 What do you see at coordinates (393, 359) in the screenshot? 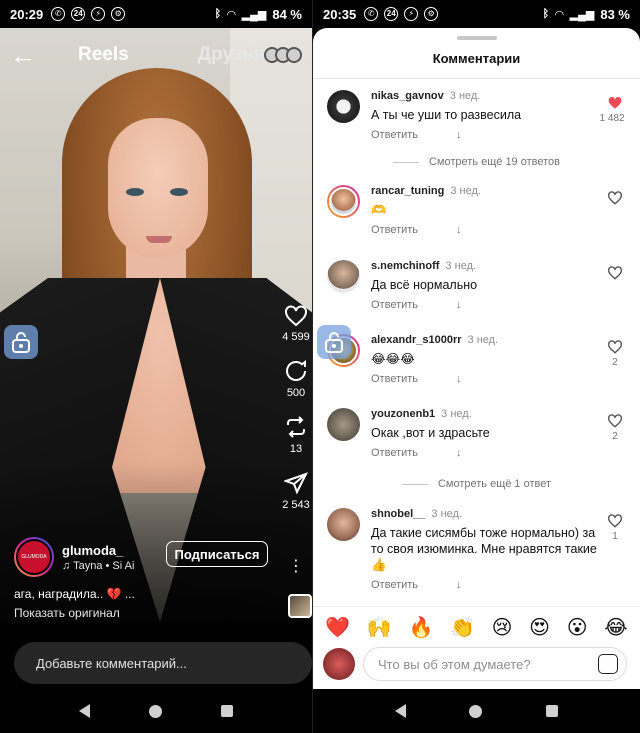
I see `comment-text: 😂😂😂` at bounding box center [393, 359].